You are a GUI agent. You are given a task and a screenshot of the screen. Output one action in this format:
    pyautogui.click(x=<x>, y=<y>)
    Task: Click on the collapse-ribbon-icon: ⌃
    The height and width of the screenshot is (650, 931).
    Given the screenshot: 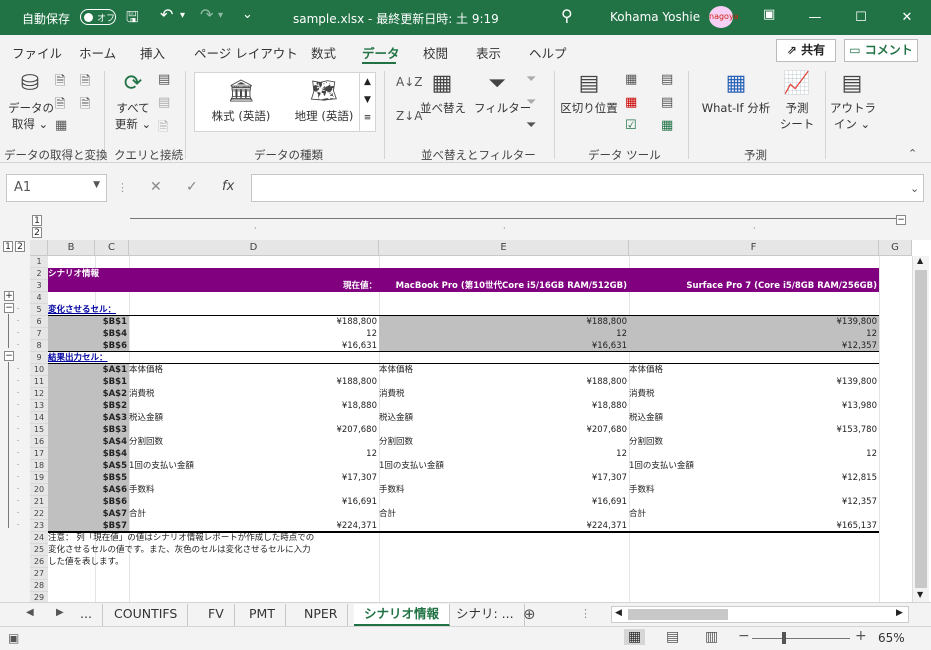 What is the action you would take?
    pyautogui.click(x=912, y=153)
    